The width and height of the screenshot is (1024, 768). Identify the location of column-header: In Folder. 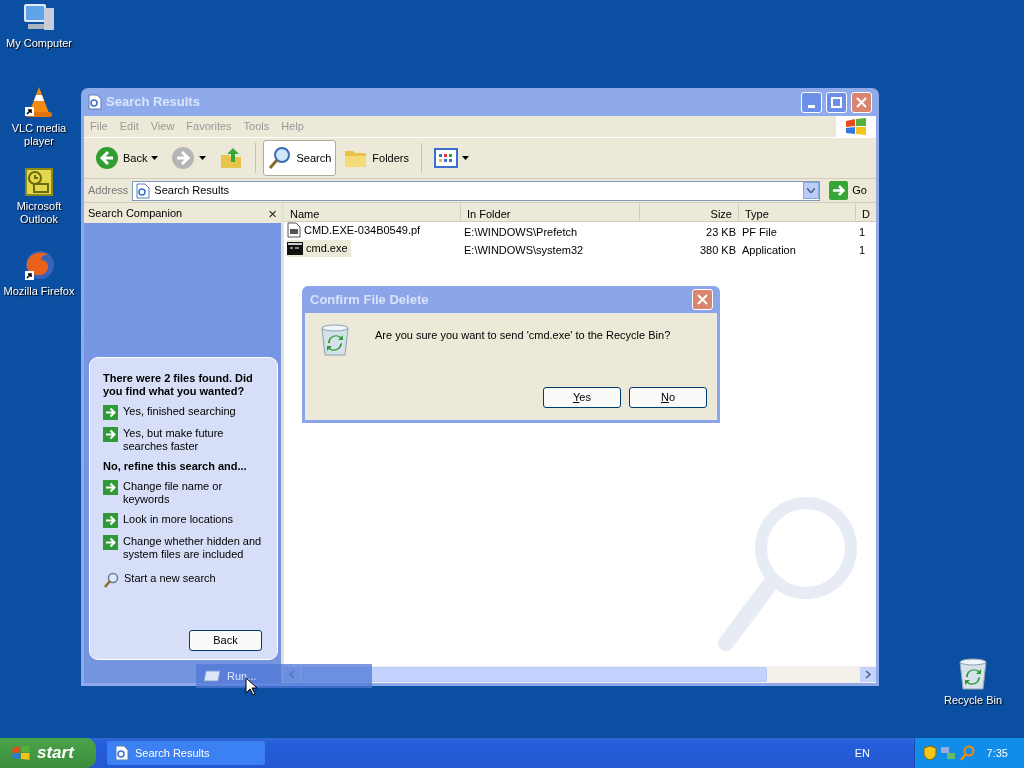
(550, 212).